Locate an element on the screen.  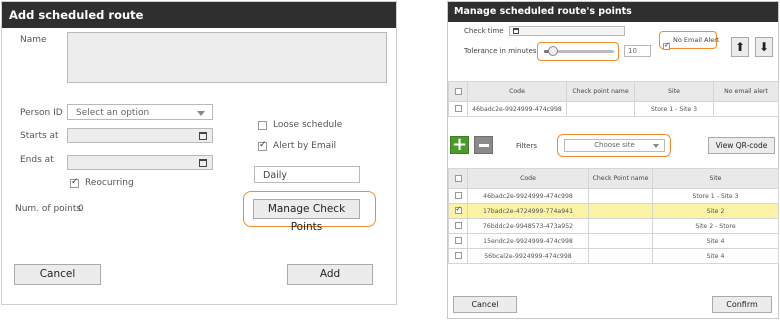
table-row: 56bcal2e-9924999-474c998 Site 4 is located at coordinates (613, 256).